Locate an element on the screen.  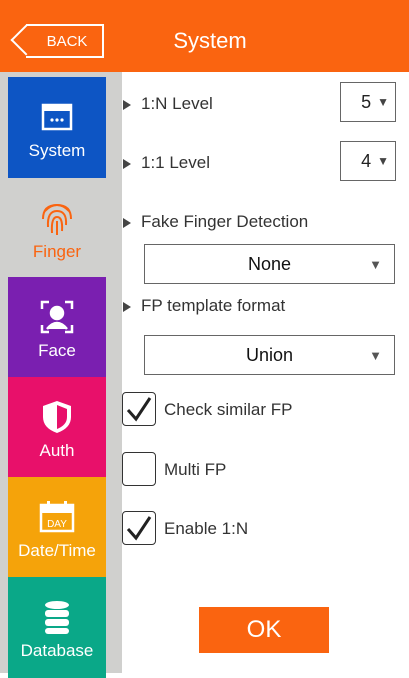
sidebar-item-label: Date/Time is located at coordinates (57, 550).